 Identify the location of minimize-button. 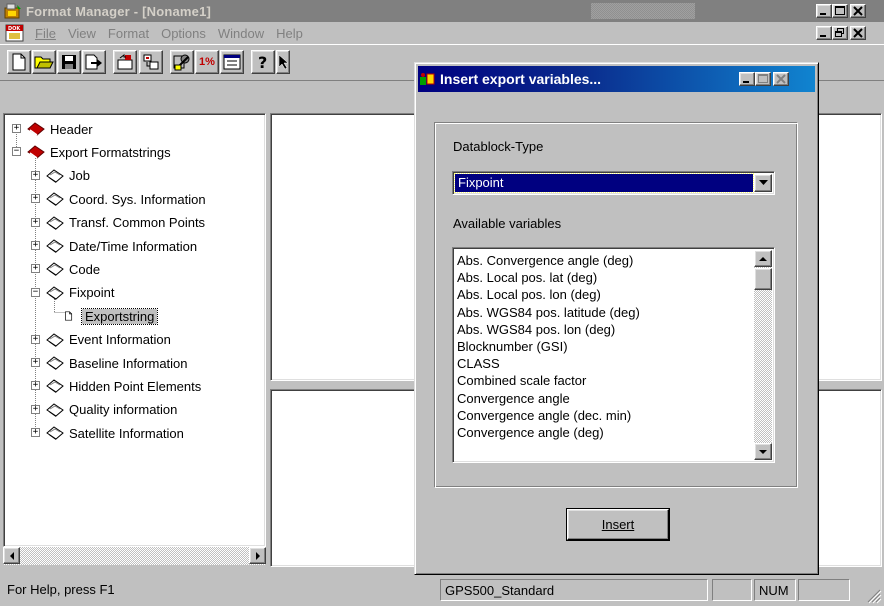
(824, 11).